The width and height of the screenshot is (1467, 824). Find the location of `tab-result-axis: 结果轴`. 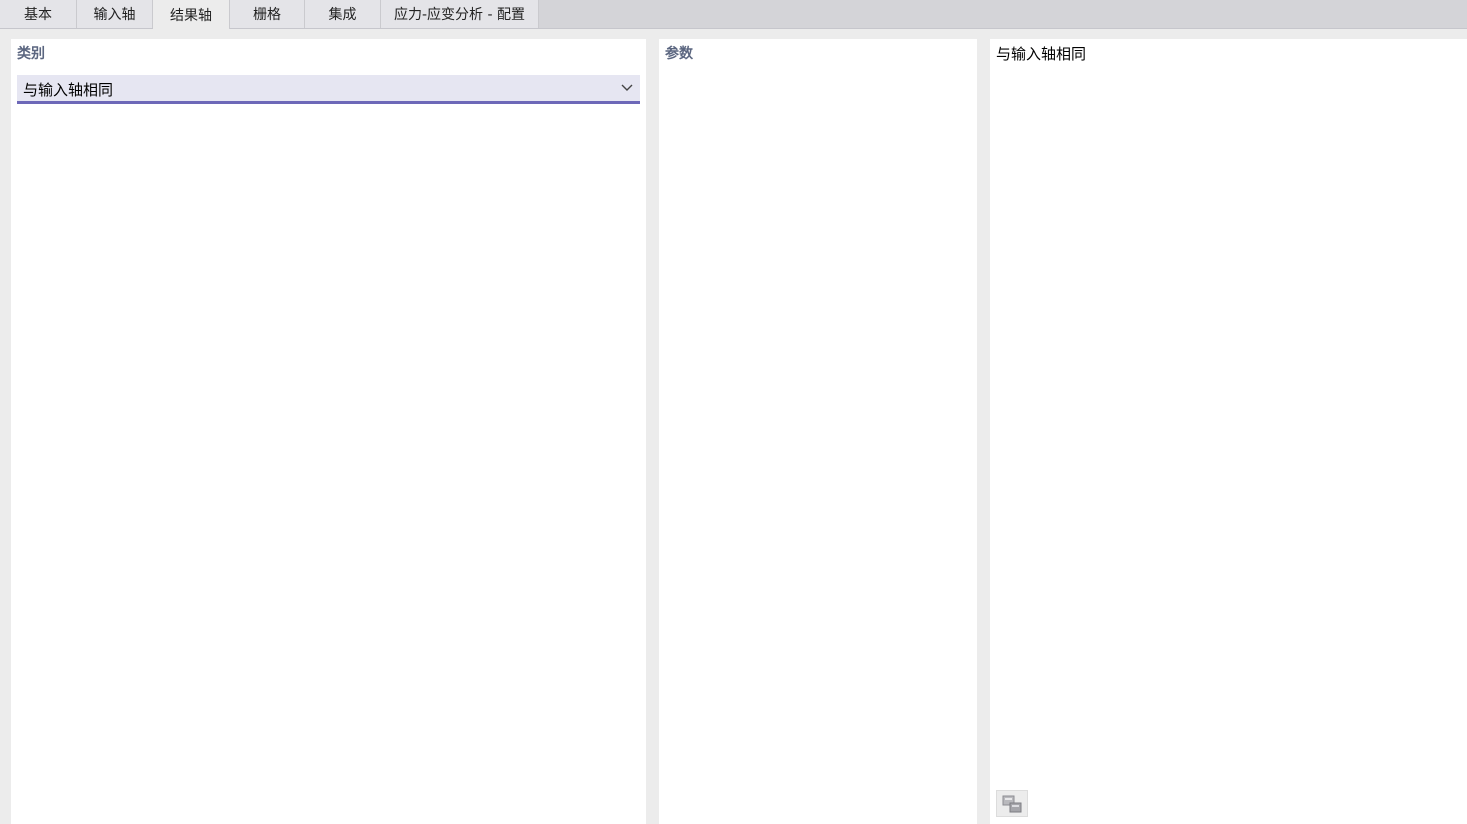

tab-result-axis: 结果轴 is located at coordinates (191, 14).